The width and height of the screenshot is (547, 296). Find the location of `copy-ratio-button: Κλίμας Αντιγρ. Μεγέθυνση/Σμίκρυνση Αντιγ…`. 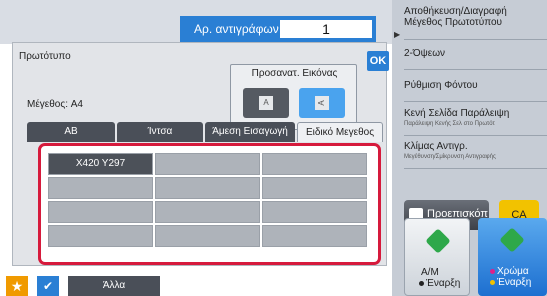

copy-ratio-button: Κλίμας Αντιγρ. Μεγέθυνση/Σμίκρυνση Αντιγ… is located at coordinates (475, 155).